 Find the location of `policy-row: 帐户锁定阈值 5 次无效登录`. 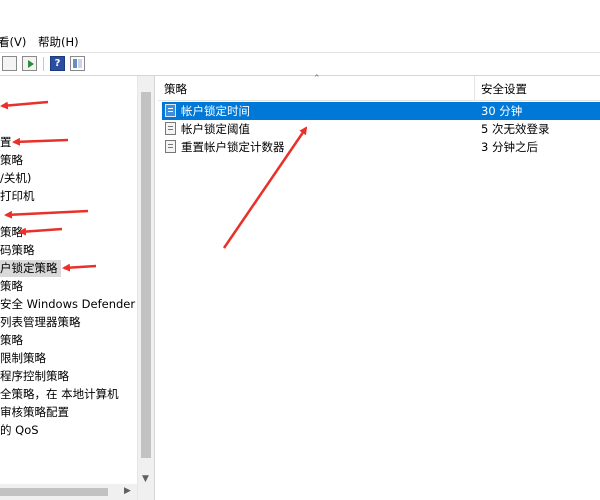

policy-row: 帐户锁定阈值 5 次无效登录 is located at coordinates (381, 129).